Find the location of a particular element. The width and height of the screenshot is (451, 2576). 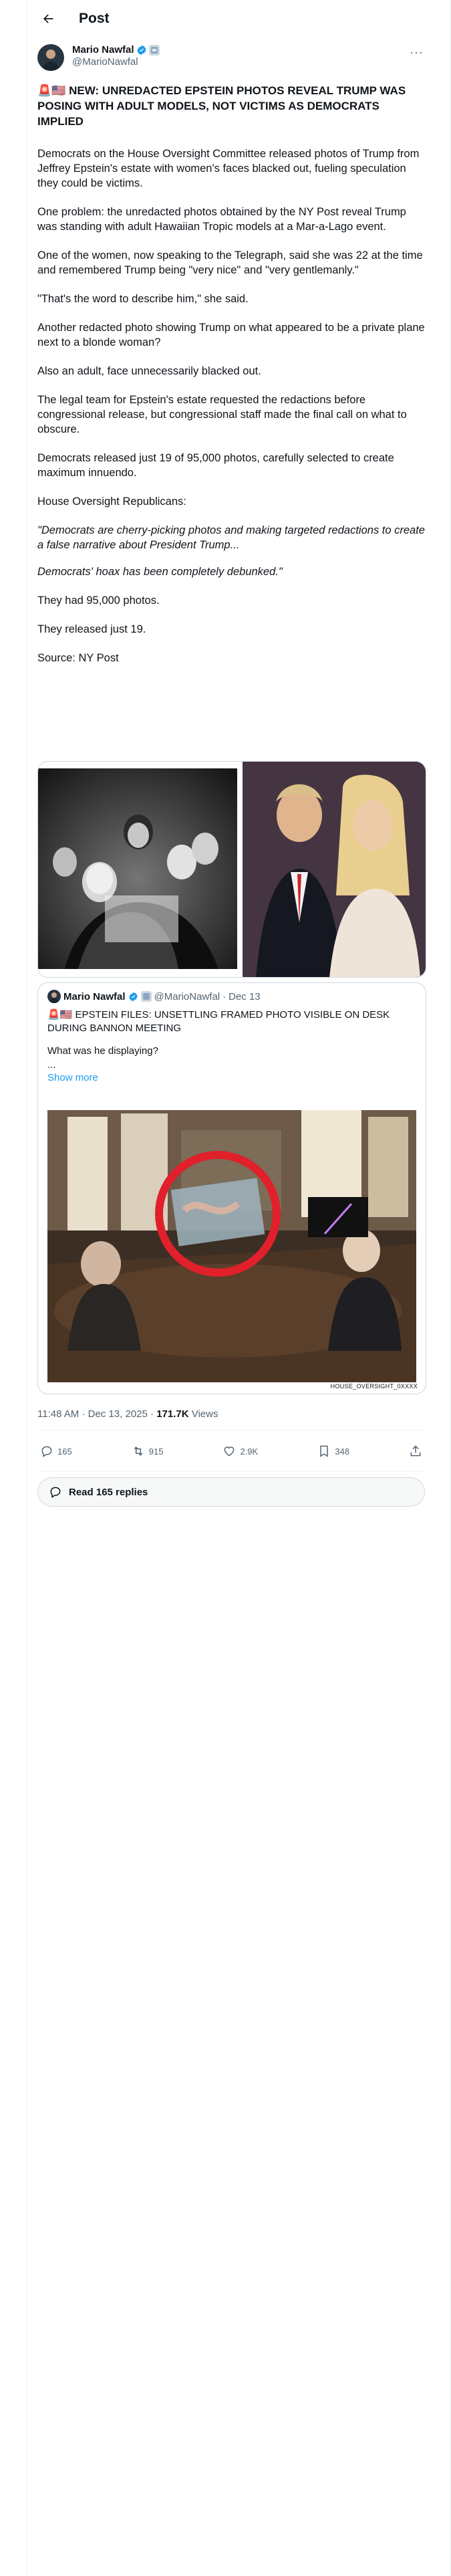

paragraph: House Oversight Republicans: is located at coordinates (111, 502).